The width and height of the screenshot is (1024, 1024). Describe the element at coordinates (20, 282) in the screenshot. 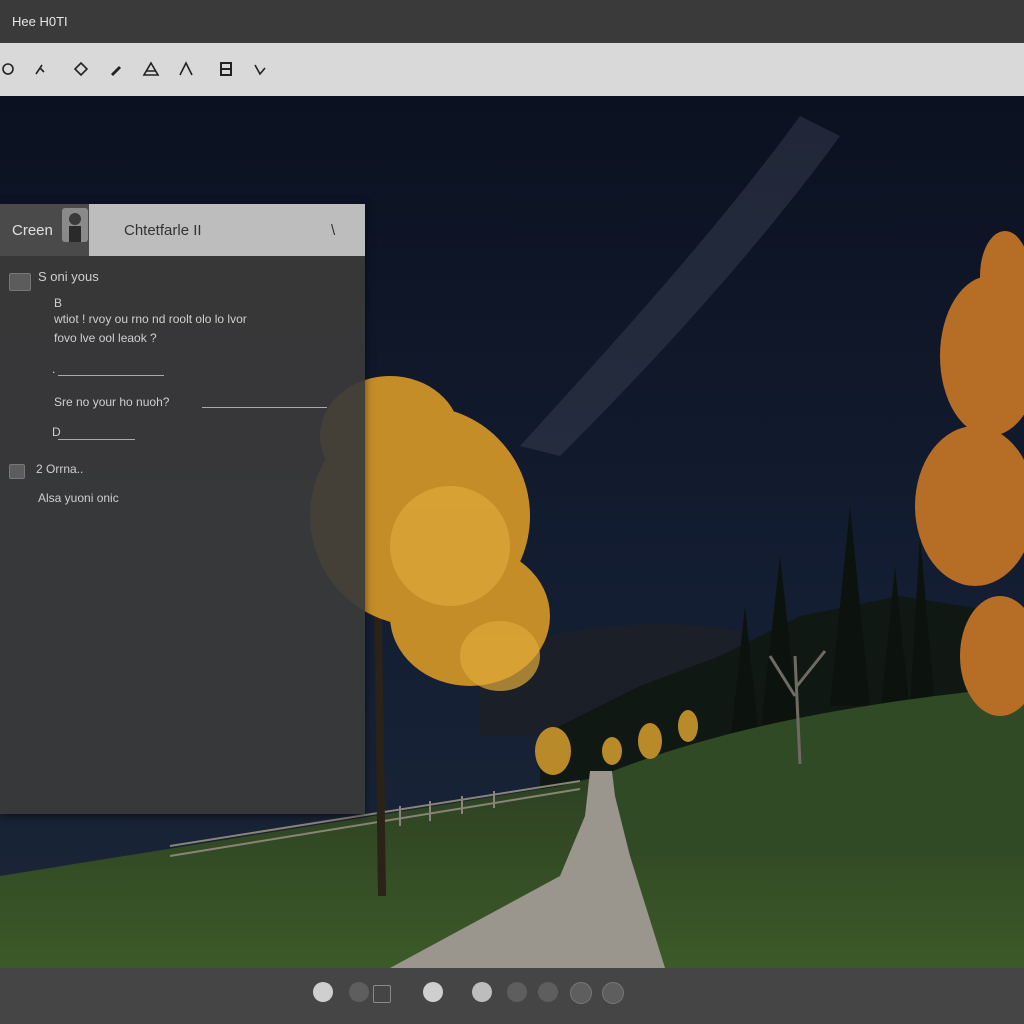

I see `section-icon` at that location.